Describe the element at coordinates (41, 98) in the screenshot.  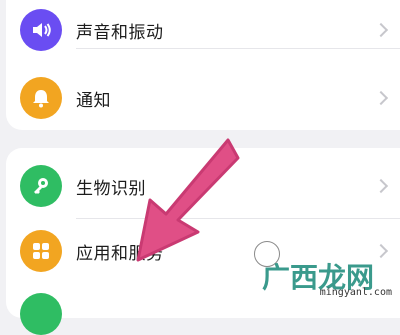
I see `bell-icon` at that location.